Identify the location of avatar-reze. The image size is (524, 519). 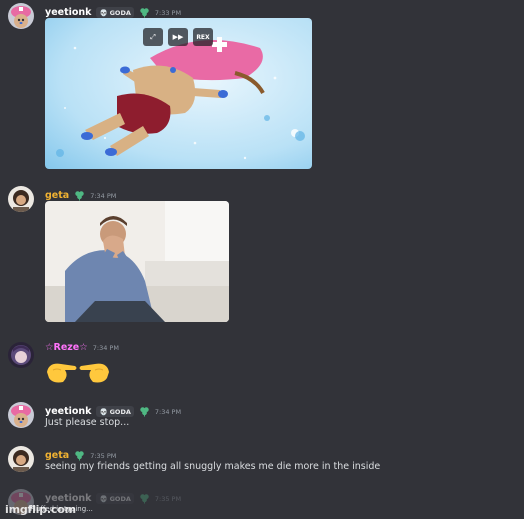
(21, 355).